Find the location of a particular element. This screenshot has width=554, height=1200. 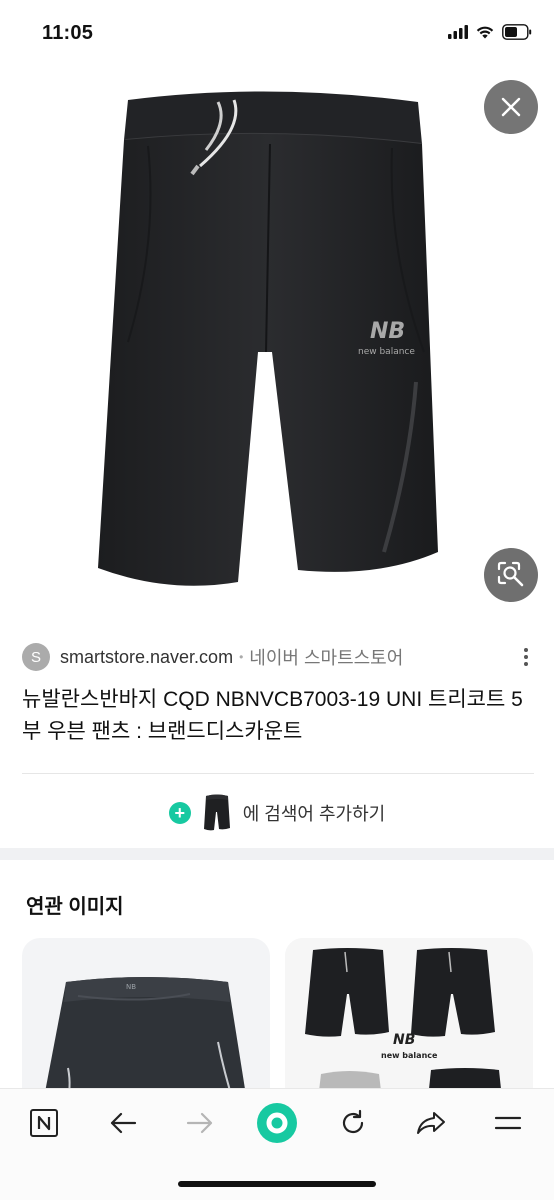

section-gap is located at coordinates (277, 854).